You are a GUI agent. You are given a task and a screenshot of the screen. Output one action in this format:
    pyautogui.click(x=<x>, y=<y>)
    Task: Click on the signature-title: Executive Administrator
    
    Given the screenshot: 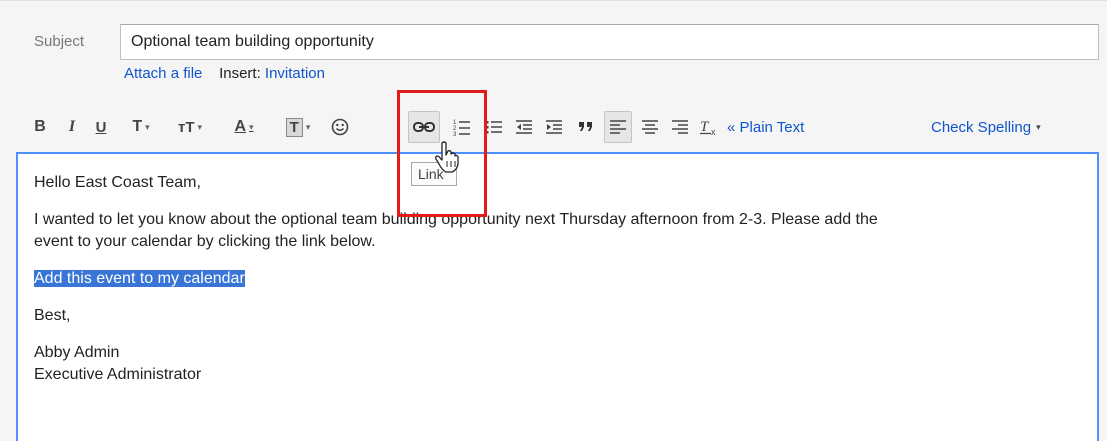 What is the action you would take?
    pyautogui.click(x=118, y=374)
    